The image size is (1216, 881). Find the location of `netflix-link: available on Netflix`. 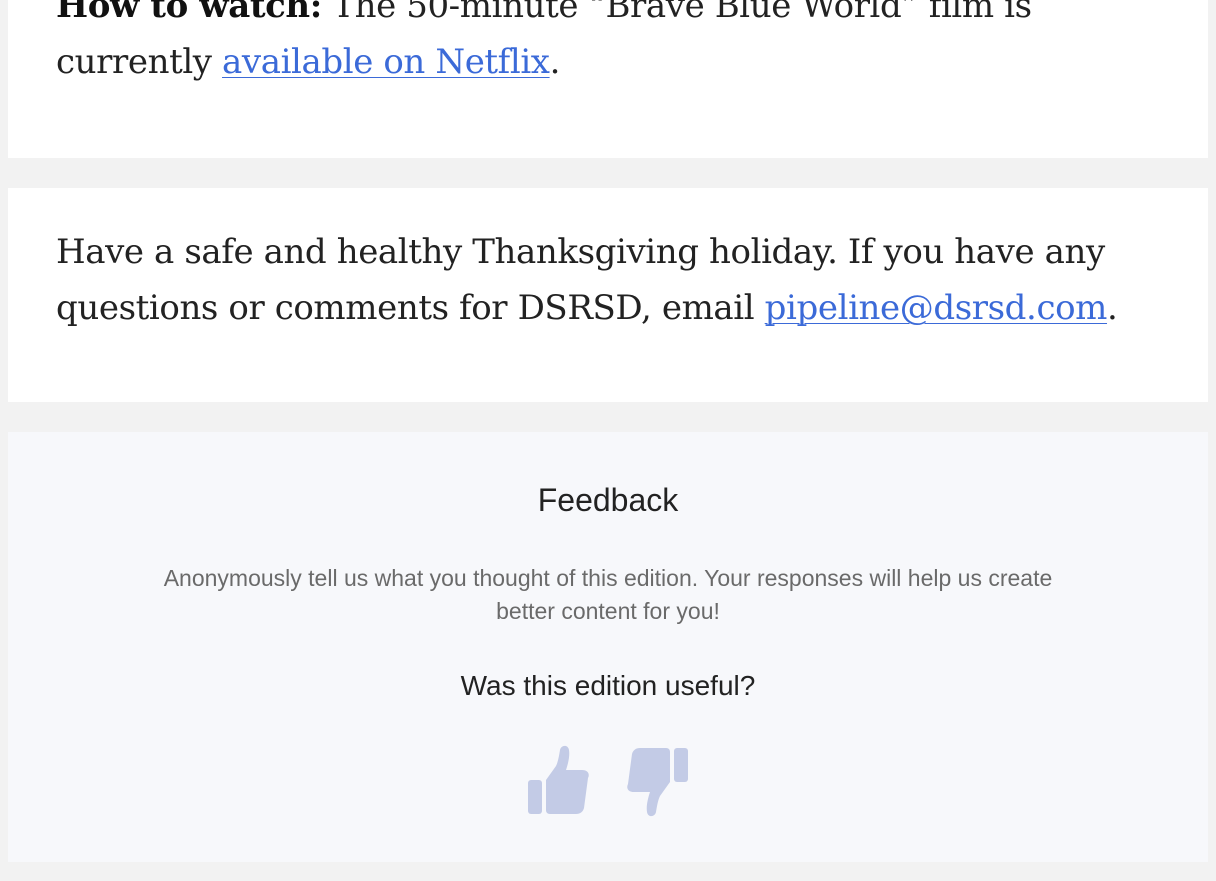

netflix-link: available on Netflix is located at coordinates (386, 62).